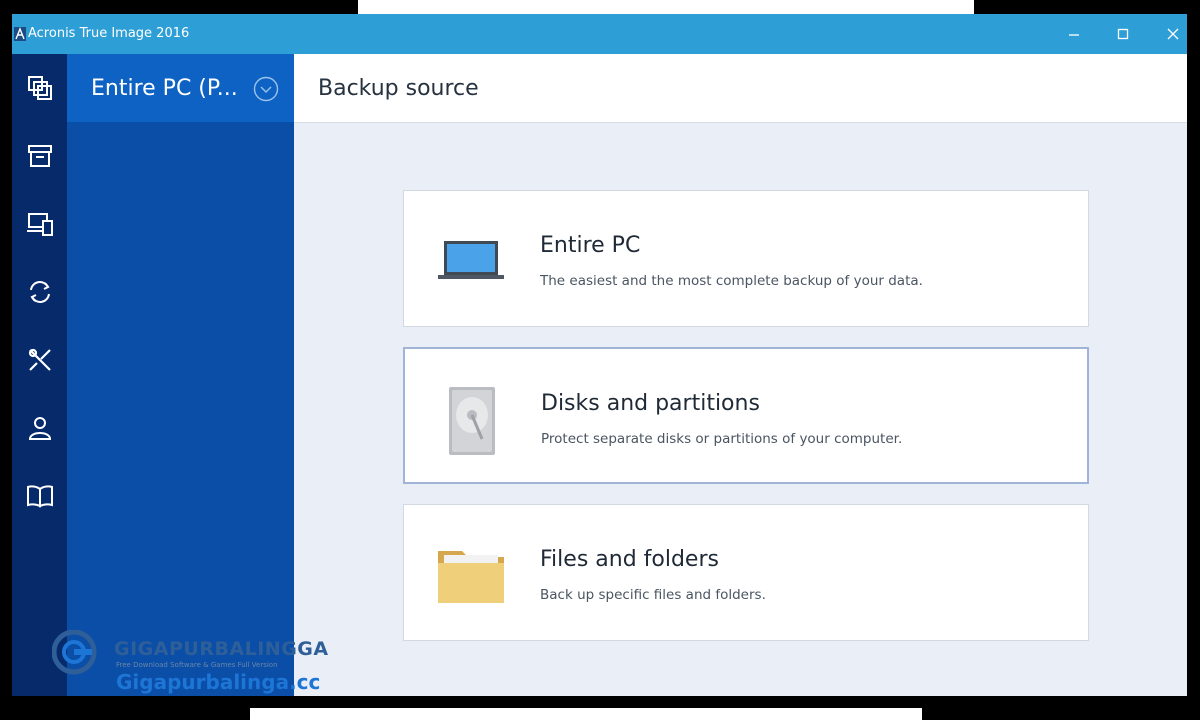 The height and width of the screenshot is (720, 1200). I want to click on rail-item-tools, so click(40, 360).